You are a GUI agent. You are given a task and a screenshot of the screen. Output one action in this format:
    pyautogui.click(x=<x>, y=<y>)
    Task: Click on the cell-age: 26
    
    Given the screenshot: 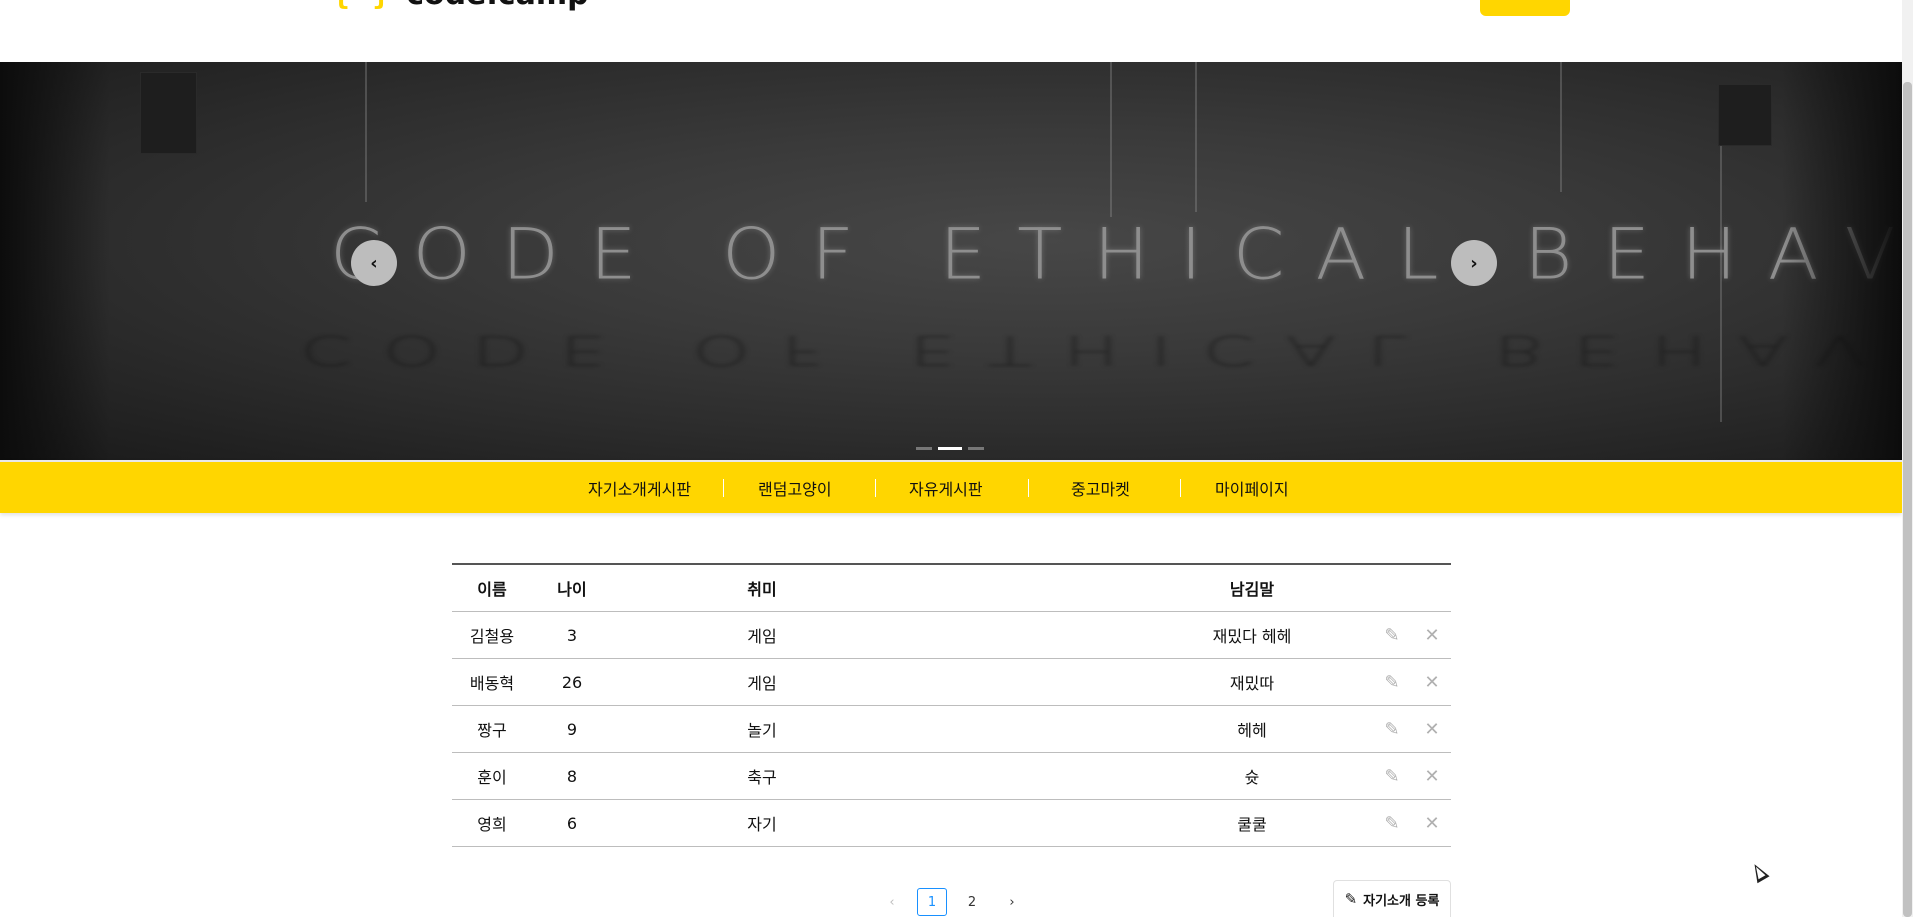 What is the action you would take?
    pyautogui.click(x=572, y=682)
    